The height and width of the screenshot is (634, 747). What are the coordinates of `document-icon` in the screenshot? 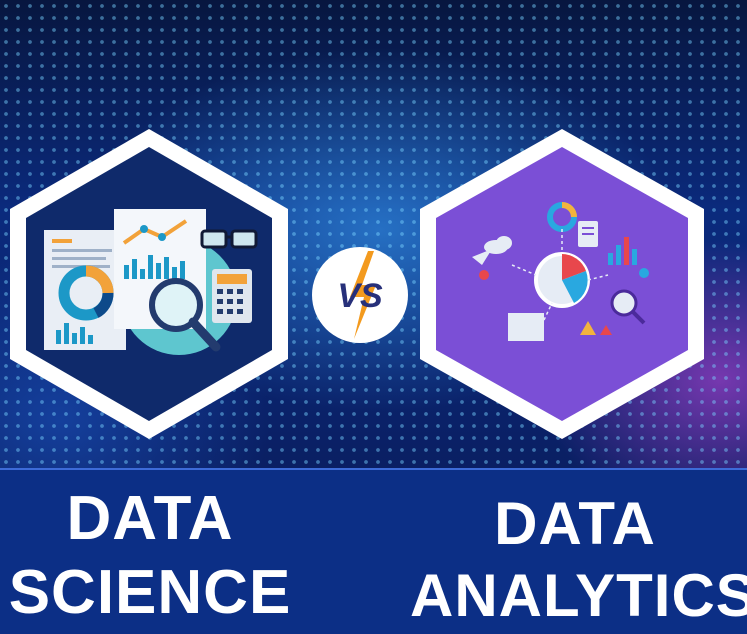 It's located at (526, 327).